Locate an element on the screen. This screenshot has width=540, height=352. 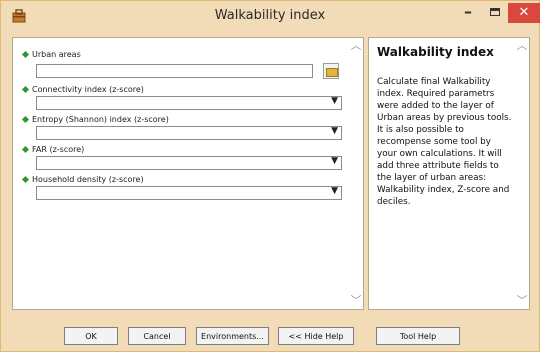
param-label: Entropy (Shannon) index (z-score) is located at coordinates (100, 119).